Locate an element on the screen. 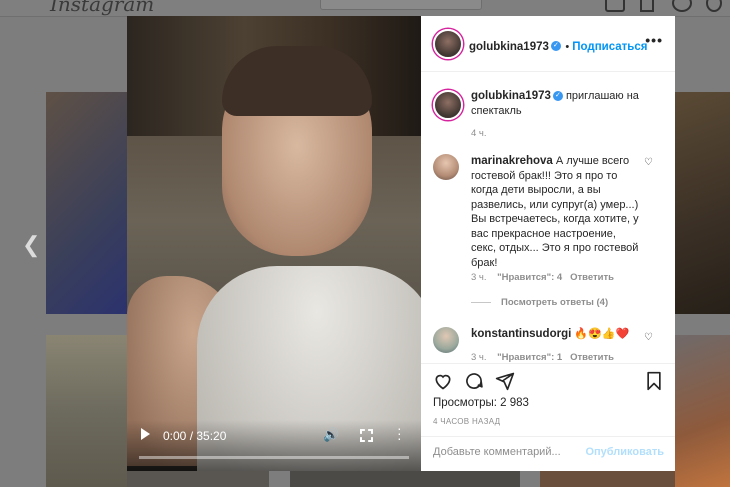  video-time: 0:00 / 35:20 is located at coordinates (195, 436).